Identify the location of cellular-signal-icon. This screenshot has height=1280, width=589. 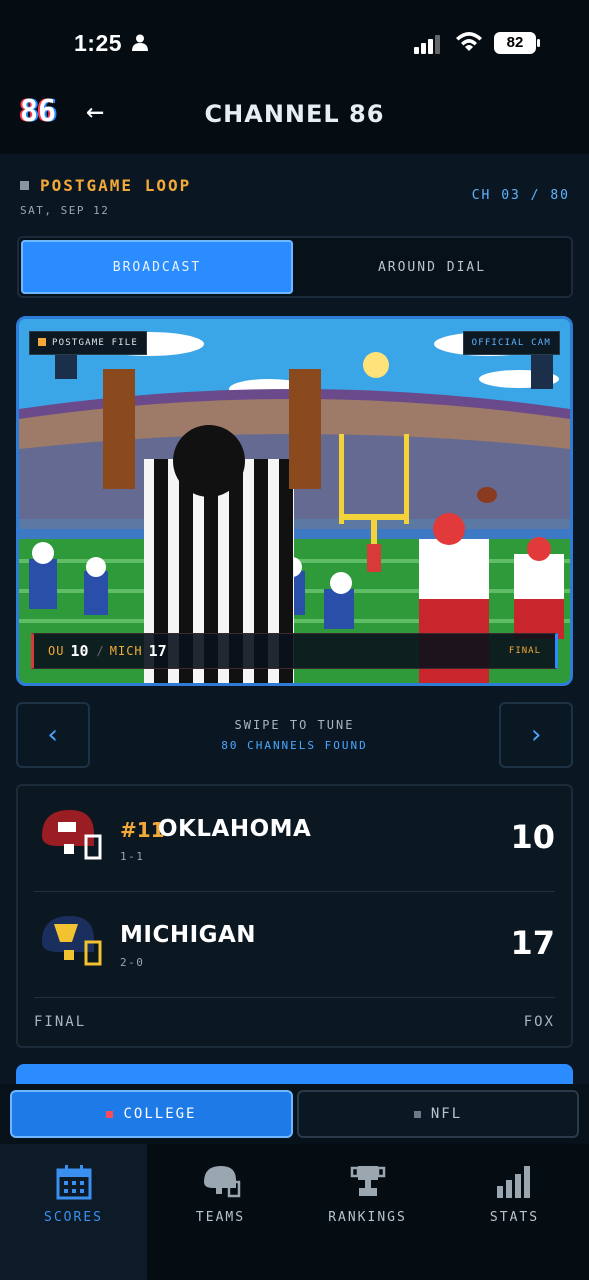
(427, 44).